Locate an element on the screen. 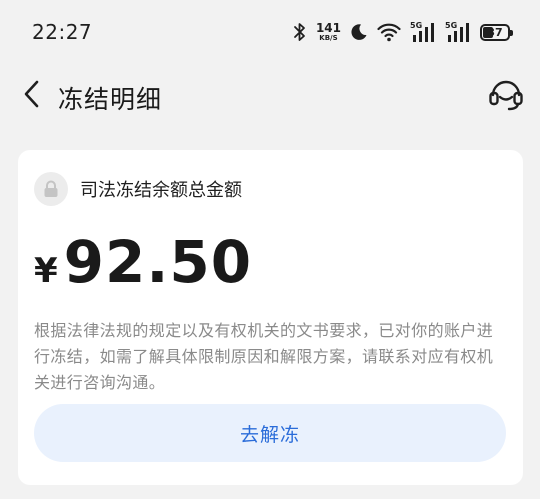  status-bar: 22:27 141 KB/S 5G 5G 37 is located at coordinates (270, 31).